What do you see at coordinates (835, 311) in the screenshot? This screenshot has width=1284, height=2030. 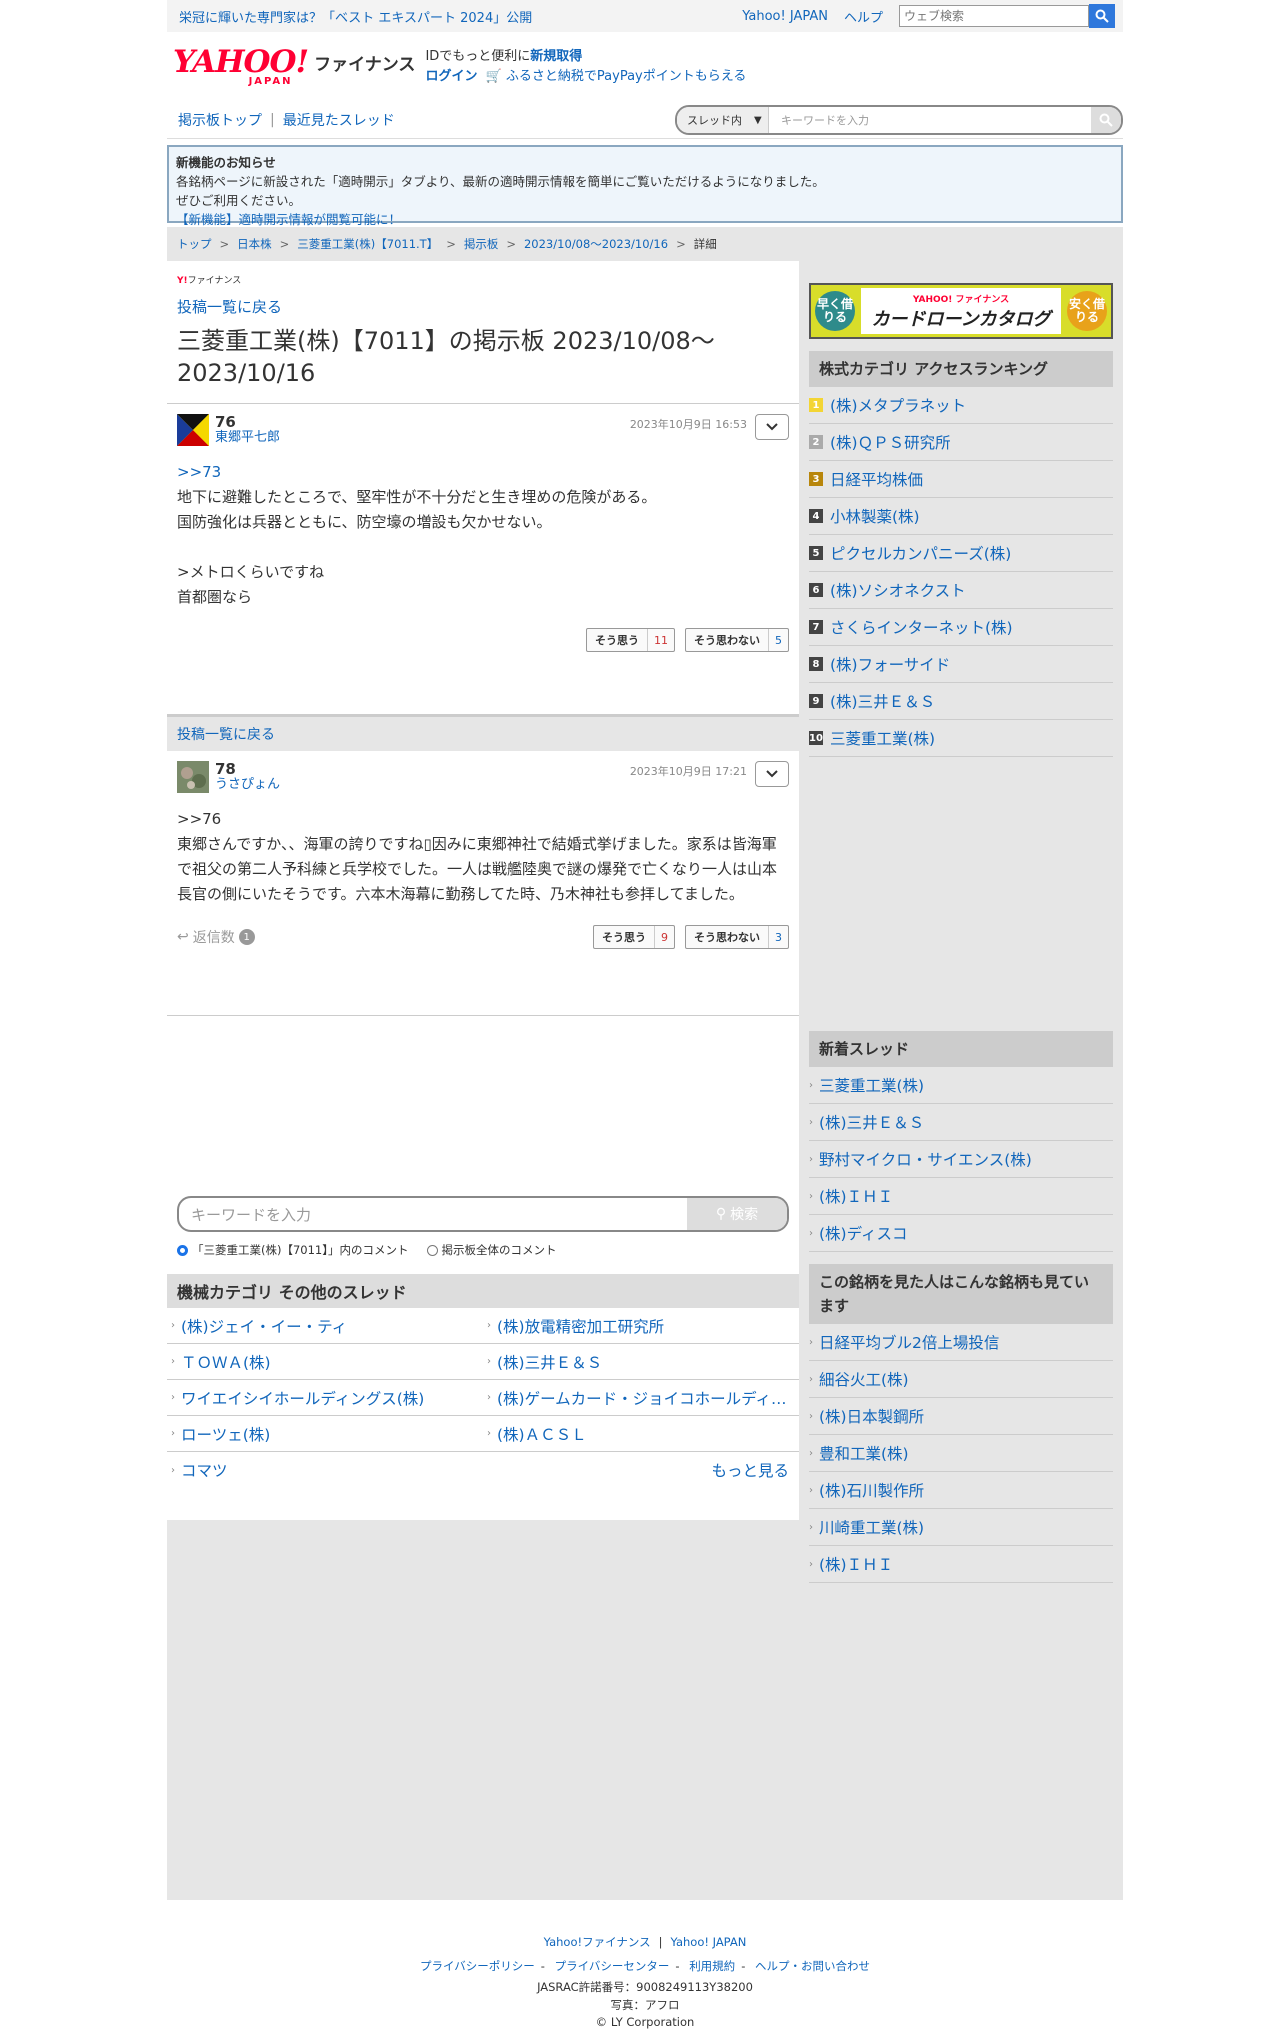 I see `ad-left-badge: 早く借りる` at bounding box center [835, 311].